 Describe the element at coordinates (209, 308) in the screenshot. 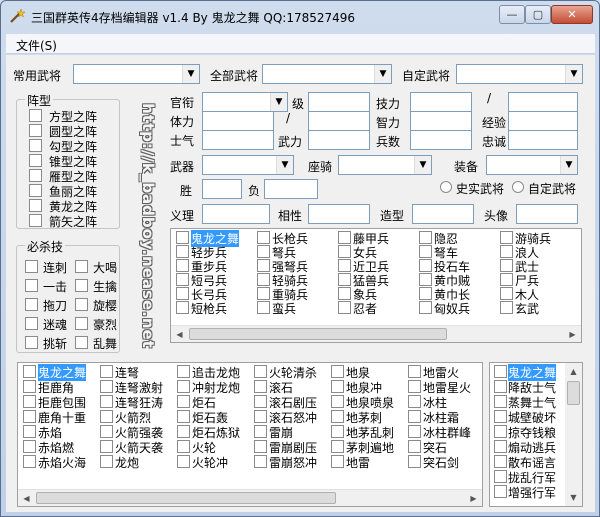

I see `list-item: 短枪兵` at that location.